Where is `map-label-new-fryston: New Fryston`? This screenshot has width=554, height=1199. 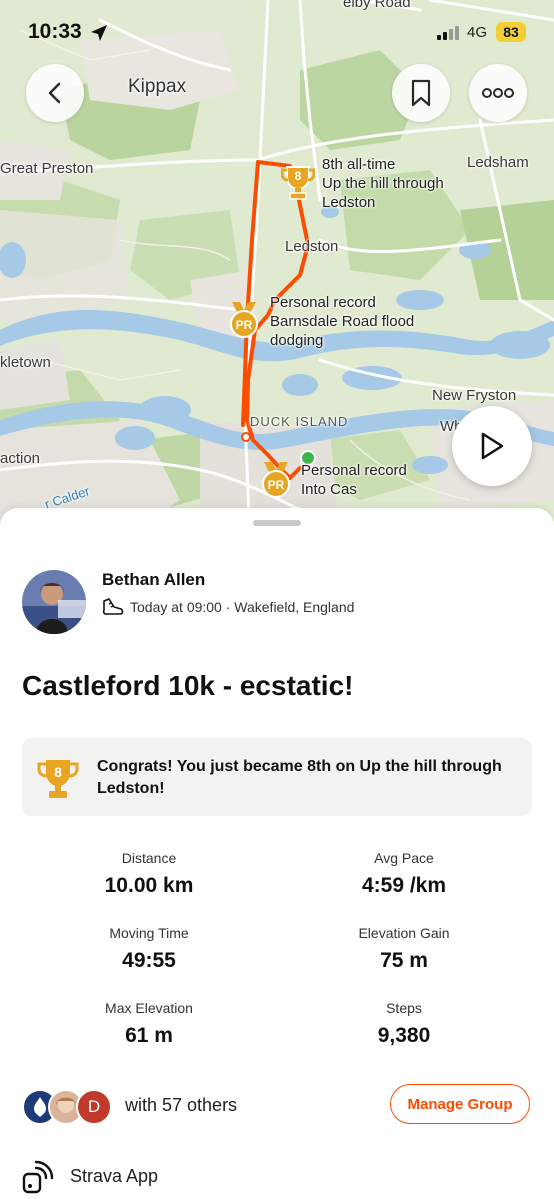
map-label-new-fryston: New Fryston is located at coordinates (474, 395).